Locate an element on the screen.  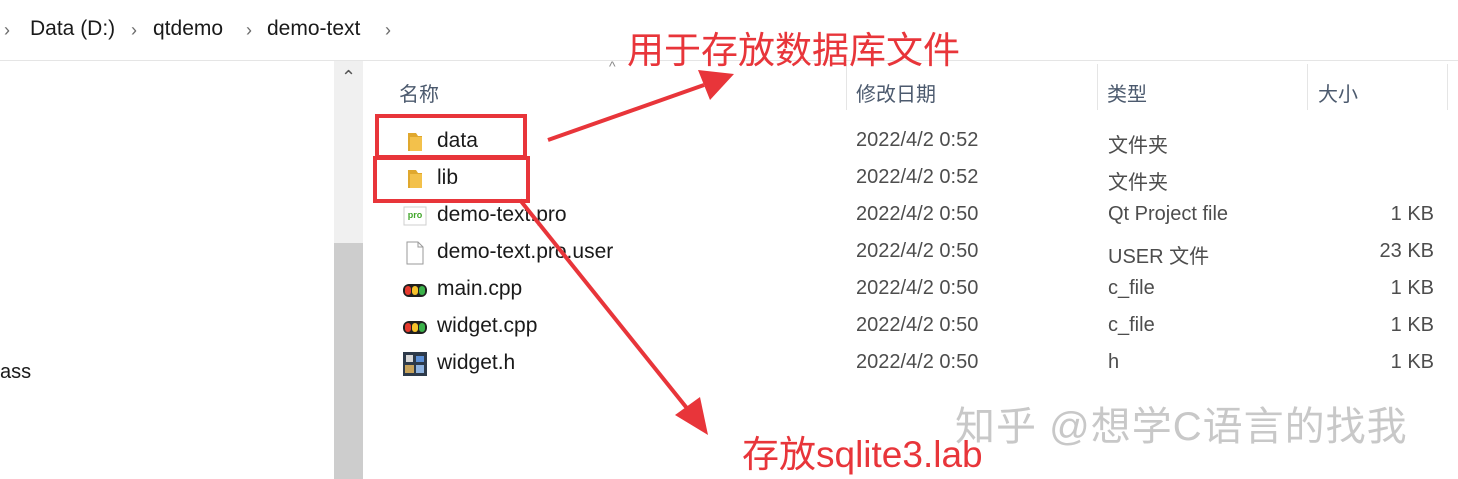
watermark: 知乎 @想学C语言的找我 is located at coordinates (1181, 427).